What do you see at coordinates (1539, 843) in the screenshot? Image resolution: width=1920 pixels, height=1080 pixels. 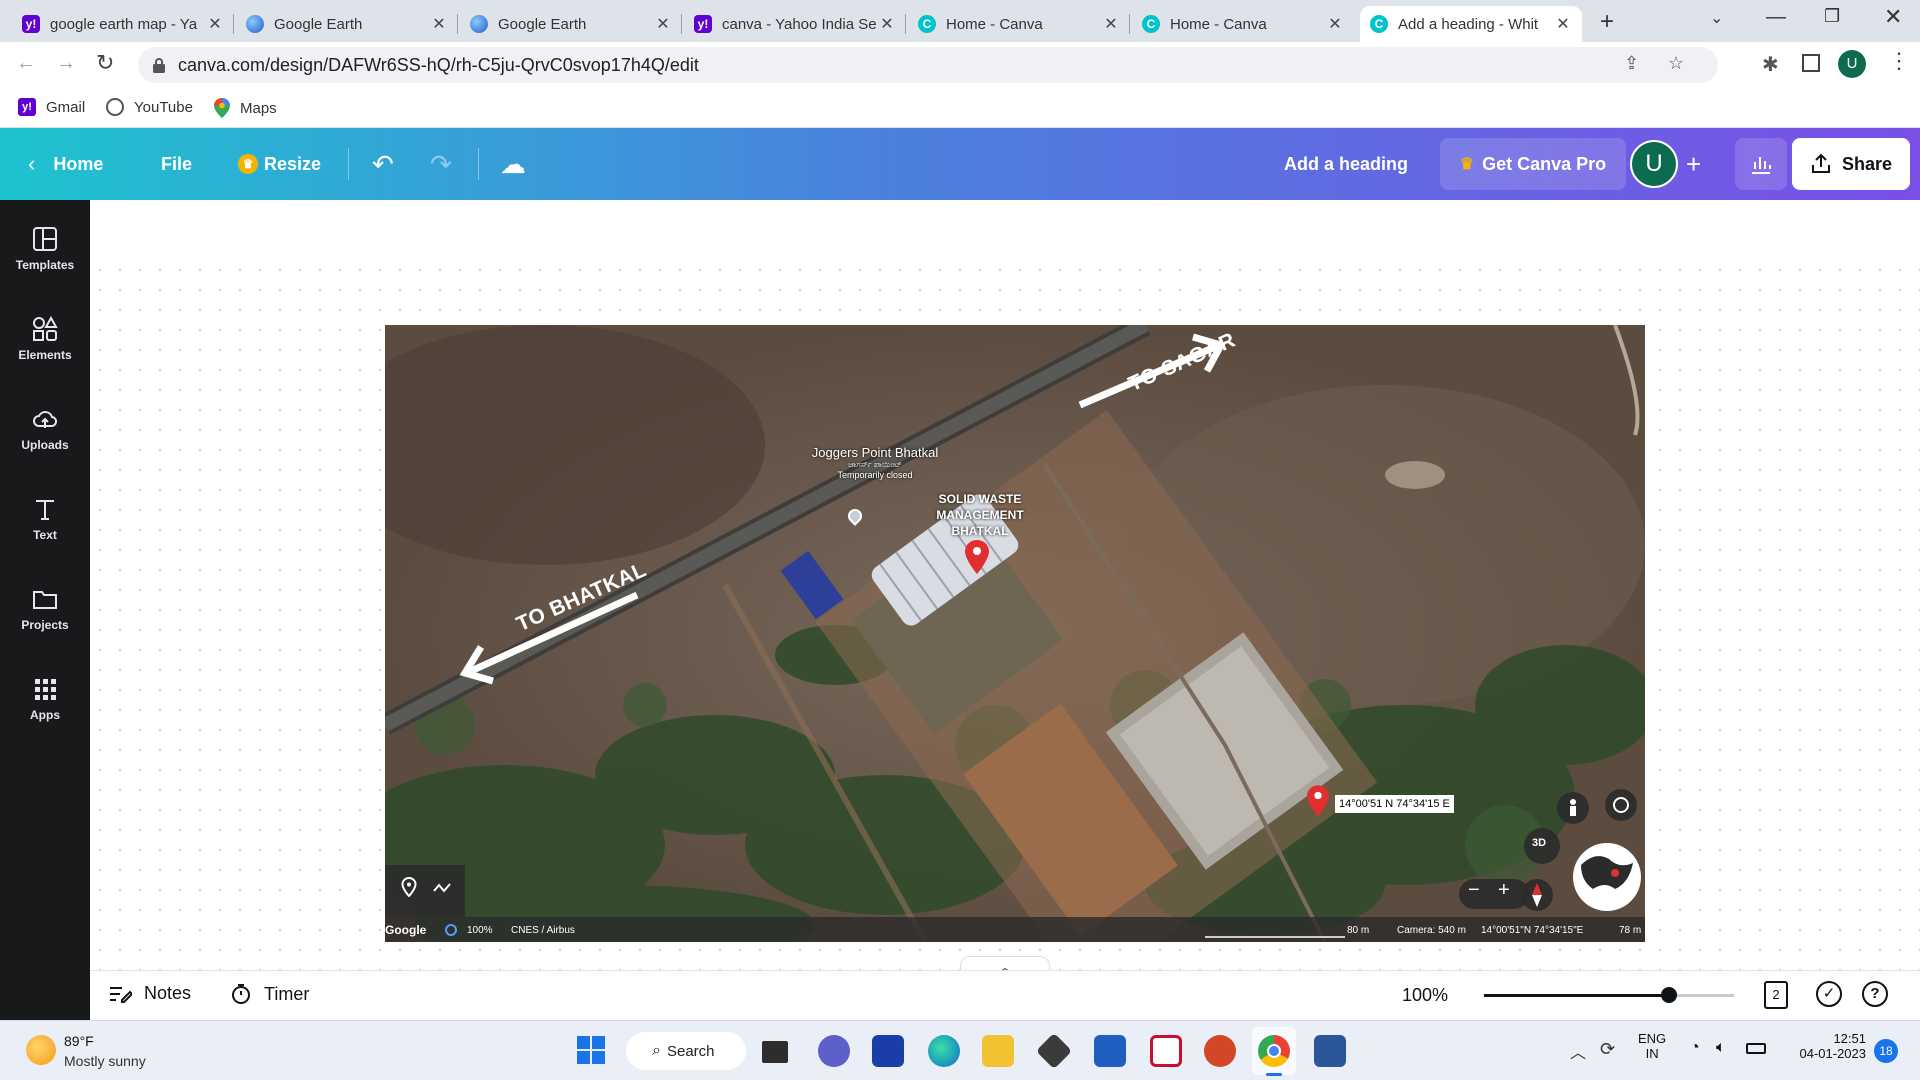 I see `map-3d-button: 3D` at bounding box center [1539, 843].